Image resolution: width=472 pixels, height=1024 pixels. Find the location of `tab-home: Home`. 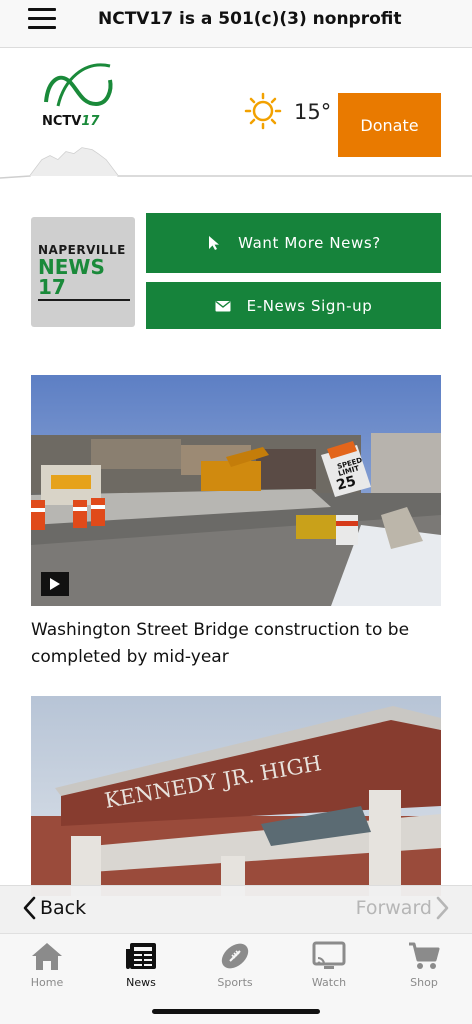

tab-home: Home is located at coordinates (47, 964).